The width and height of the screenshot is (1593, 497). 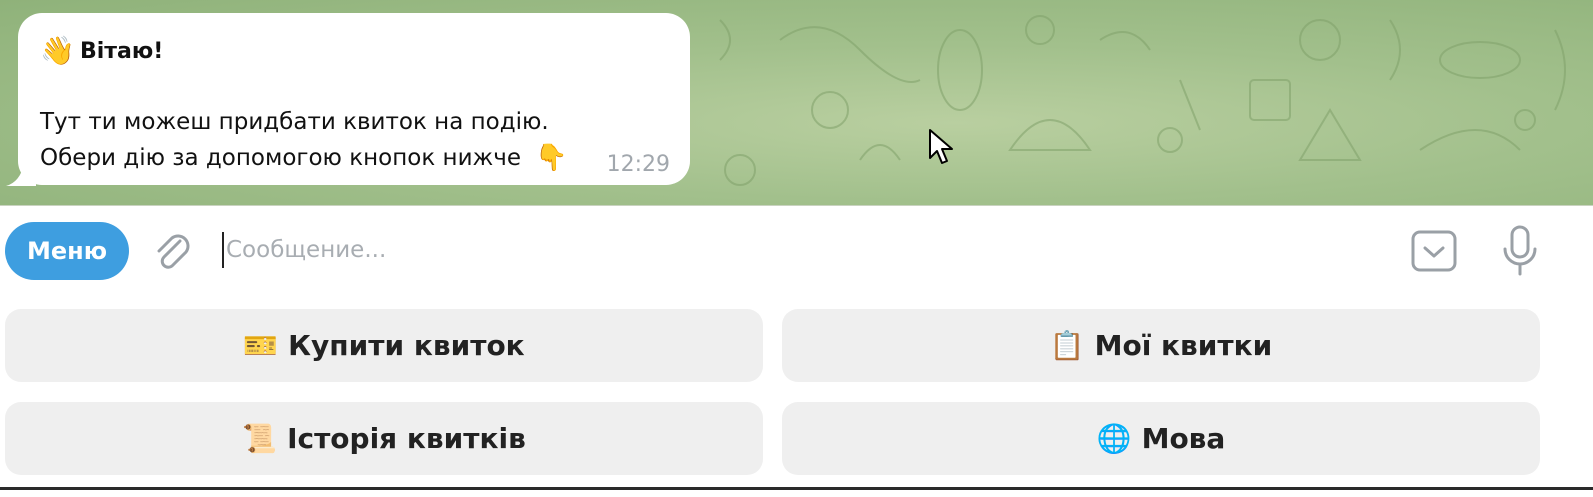 I want to click on paperclip-icon, so click(x=173, y=252).